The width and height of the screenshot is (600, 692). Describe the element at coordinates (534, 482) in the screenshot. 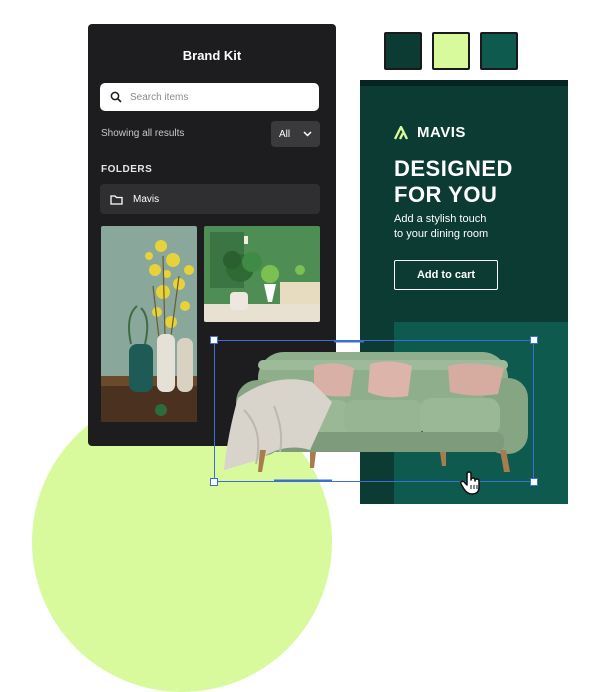

I see `resize-handle-bottom-right` at that location.